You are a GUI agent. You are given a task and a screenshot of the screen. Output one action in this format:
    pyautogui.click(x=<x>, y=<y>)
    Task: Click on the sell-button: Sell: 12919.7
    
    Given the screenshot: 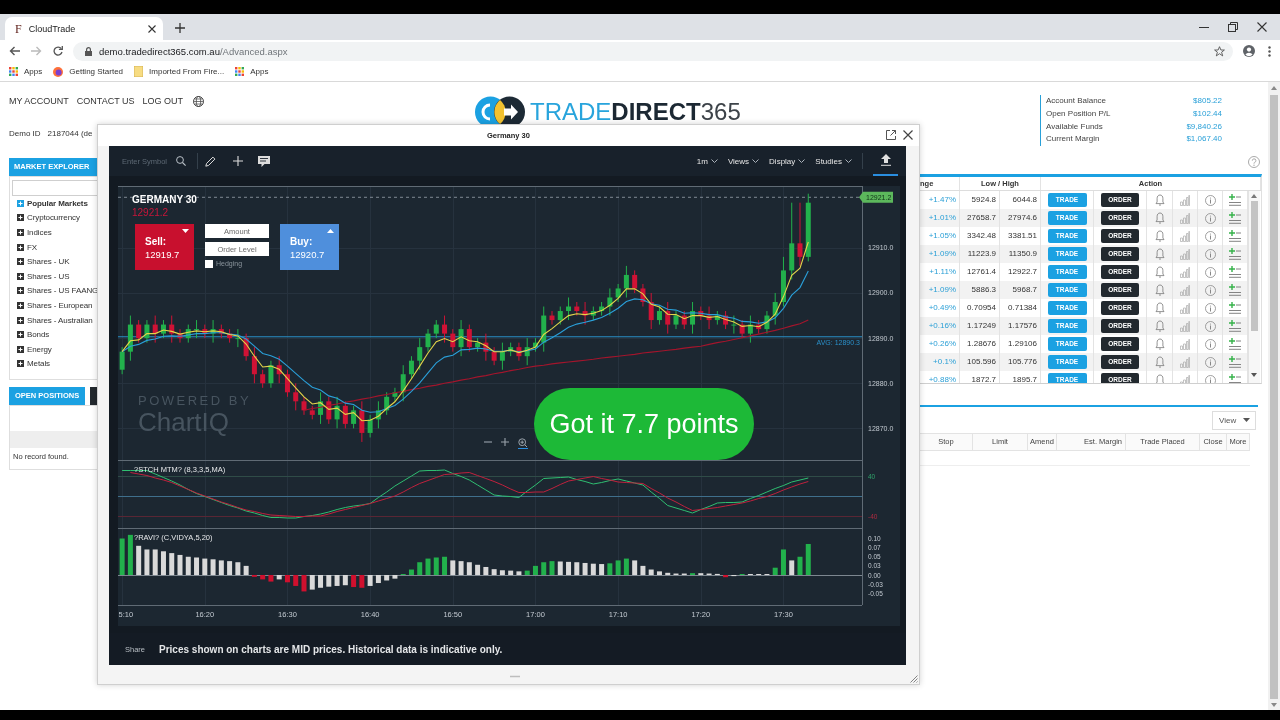 What is the action you would take?
    pyautogui.click(x=164, y=247)
    